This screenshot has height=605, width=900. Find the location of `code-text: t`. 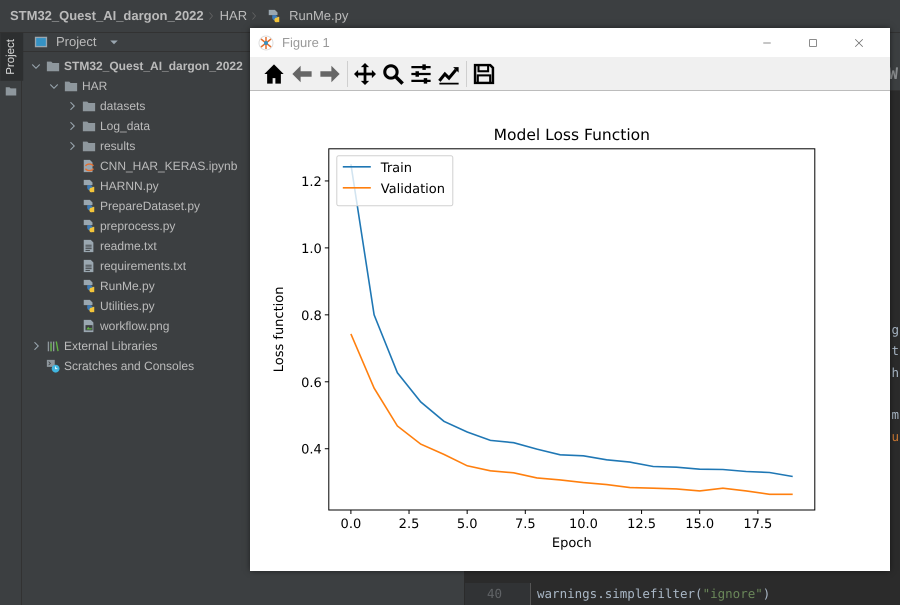

code-text: t is located at coordinates (895, 351).